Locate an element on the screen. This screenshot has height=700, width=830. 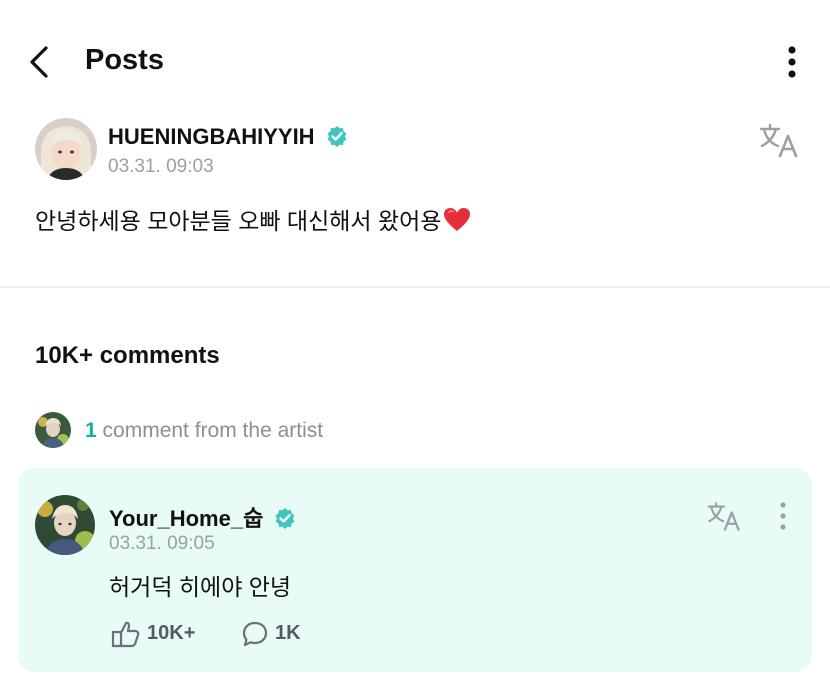
artist-avatar is located at coordinates (53, 430).